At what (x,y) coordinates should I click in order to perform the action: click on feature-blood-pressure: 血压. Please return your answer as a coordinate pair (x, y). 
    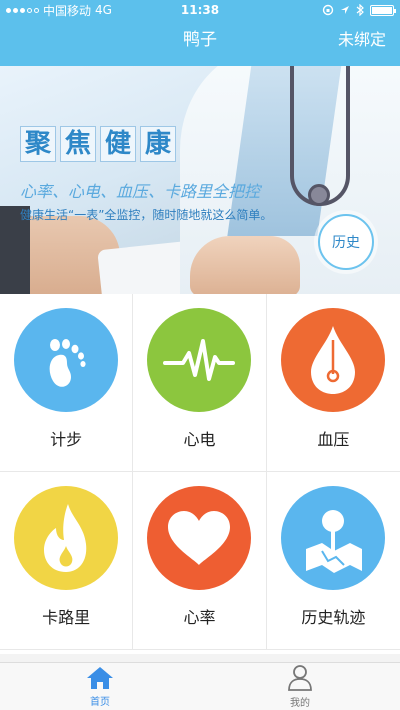
    Looking at the image, I should click on (333, 383).